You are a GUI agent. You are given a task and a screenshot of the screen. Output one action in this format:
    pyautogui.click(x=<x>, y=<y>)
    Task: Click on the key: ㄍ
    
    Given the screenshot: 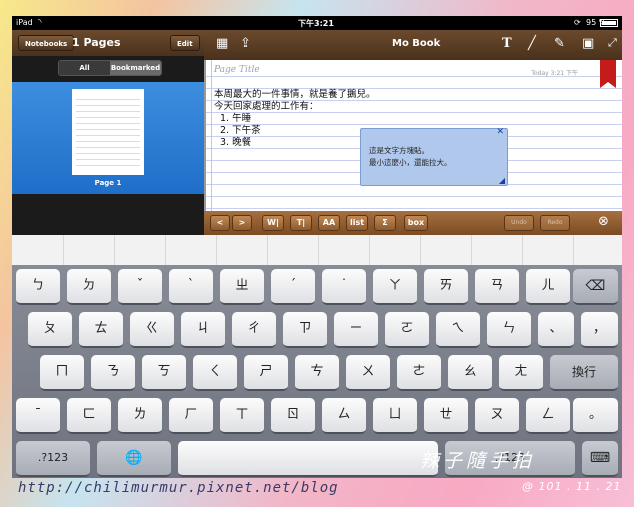 What is the action you would take?
    pyautogui.click(x=152, y=330)
    